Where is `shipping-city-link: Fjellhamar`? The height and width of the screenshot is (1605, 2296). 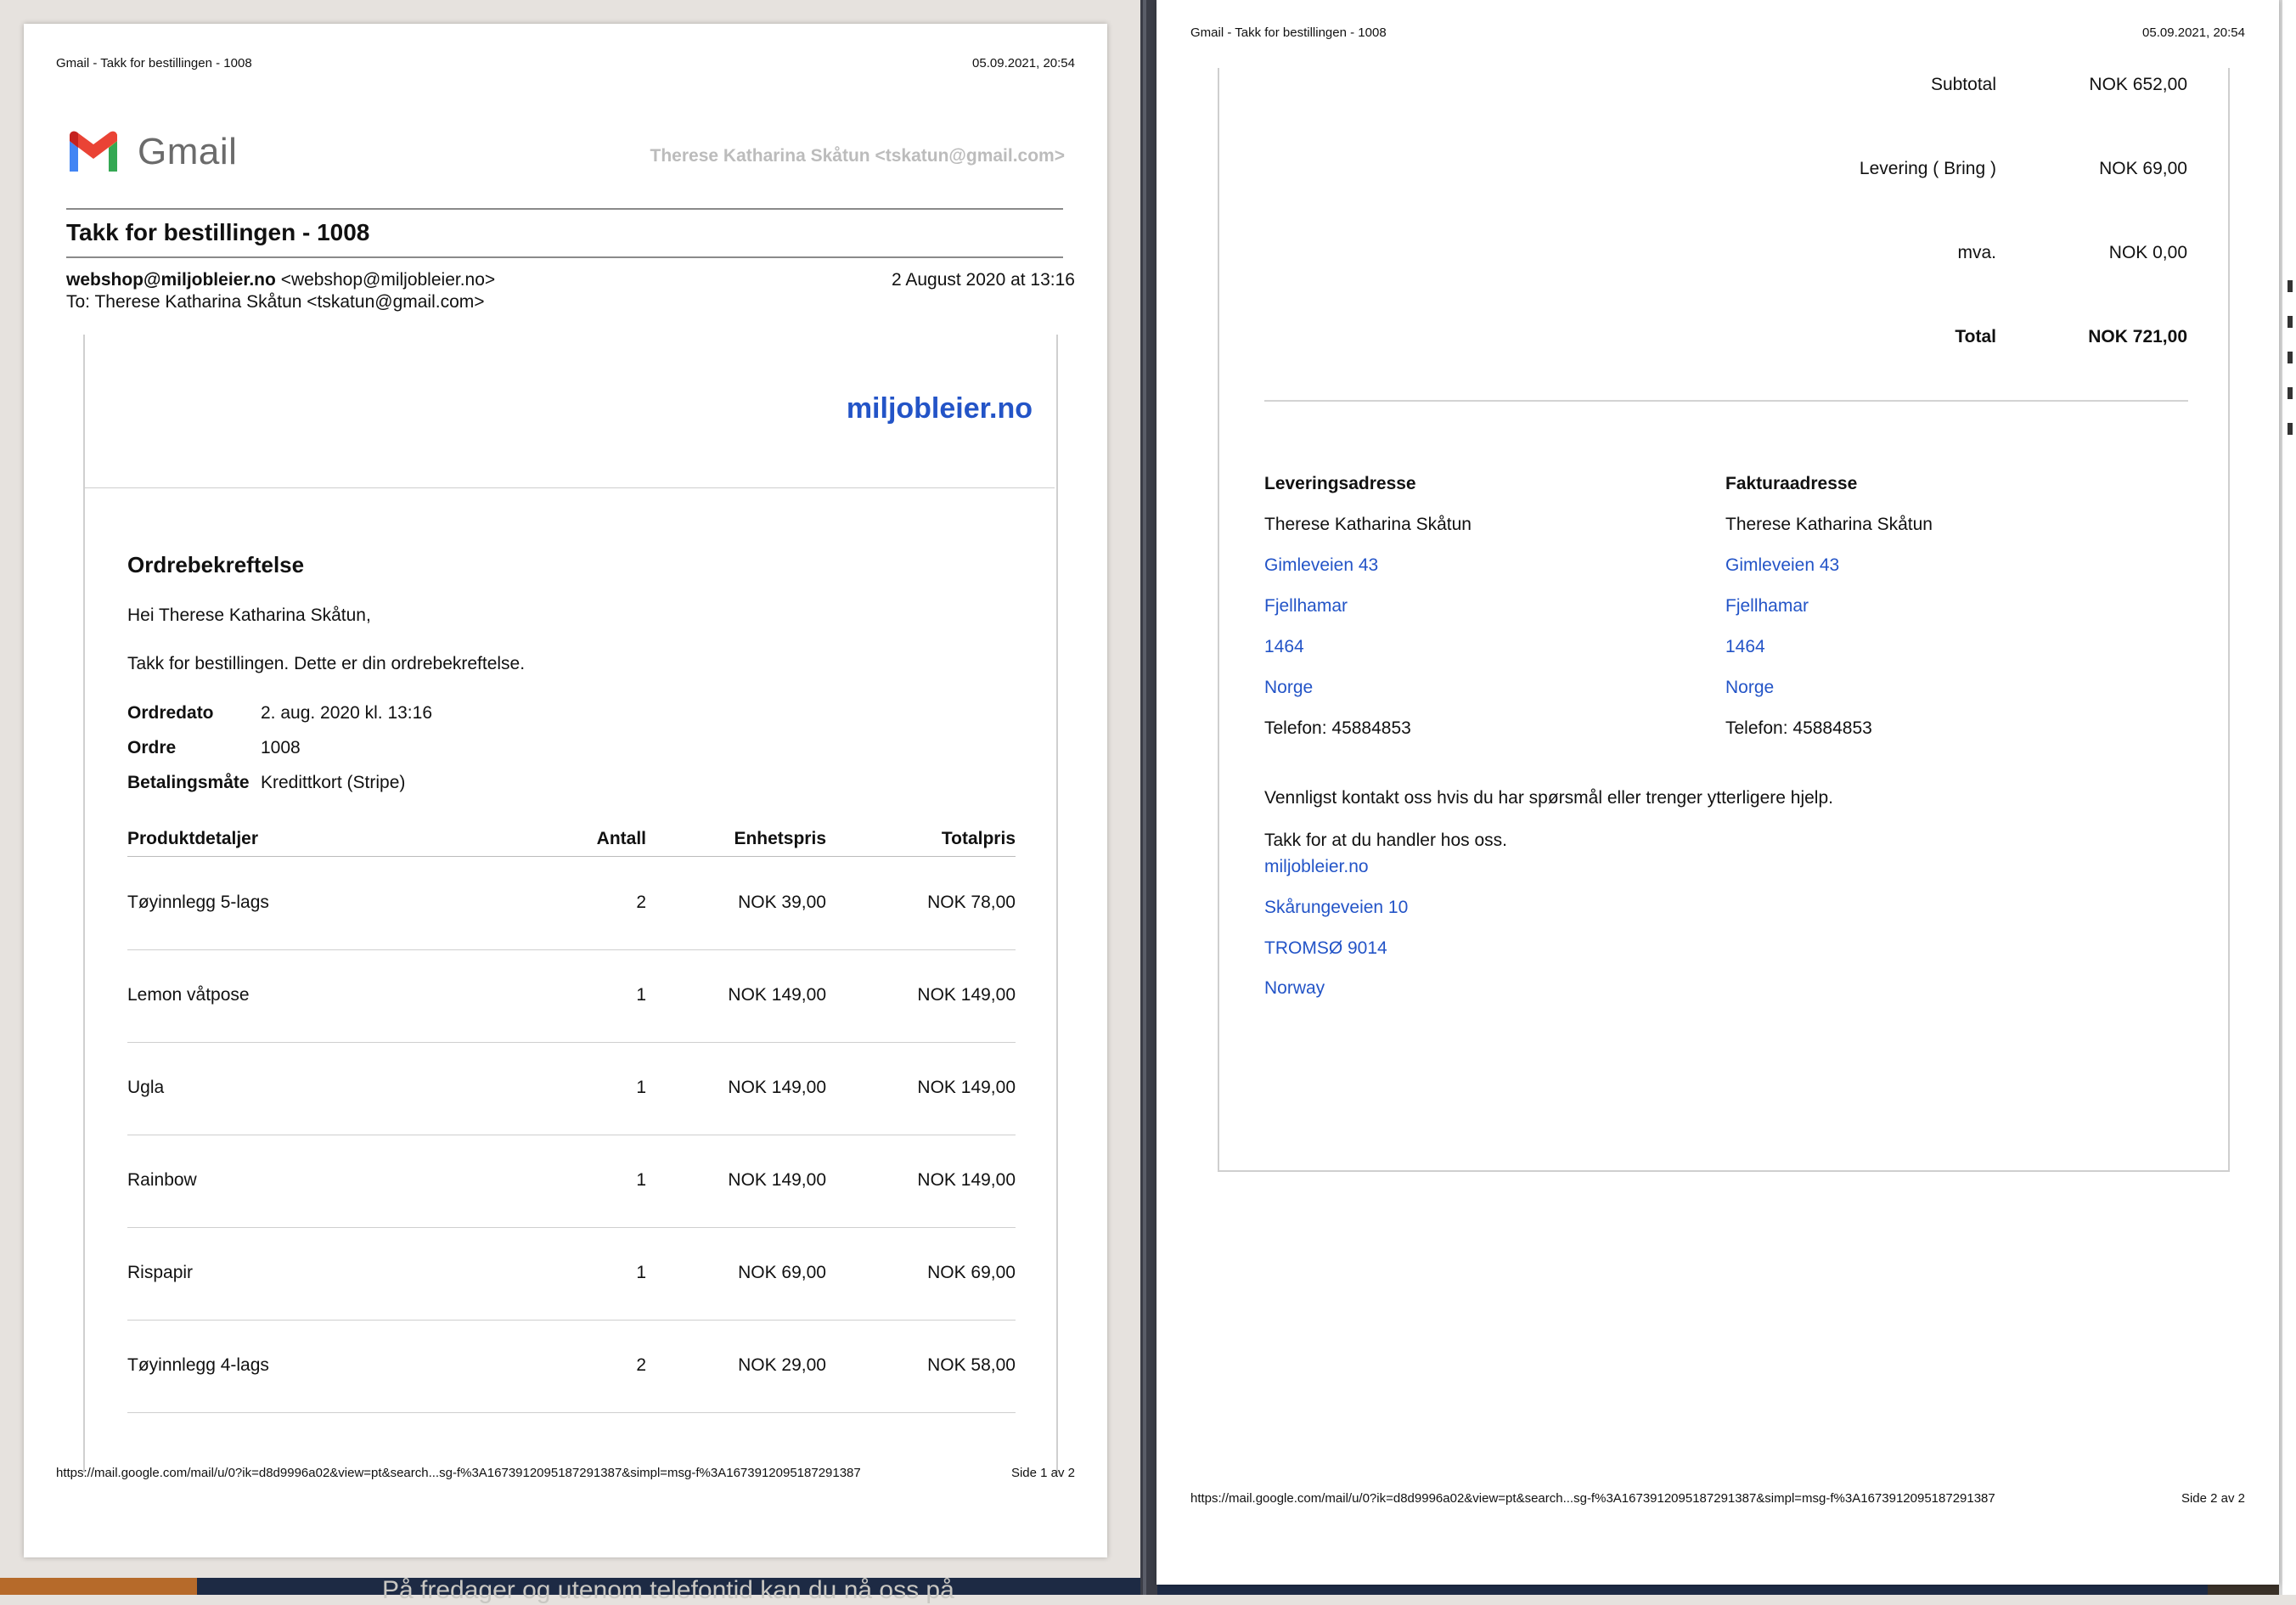
shipping-city-link: Fjellhamar is located at coordinates (1306, 606).